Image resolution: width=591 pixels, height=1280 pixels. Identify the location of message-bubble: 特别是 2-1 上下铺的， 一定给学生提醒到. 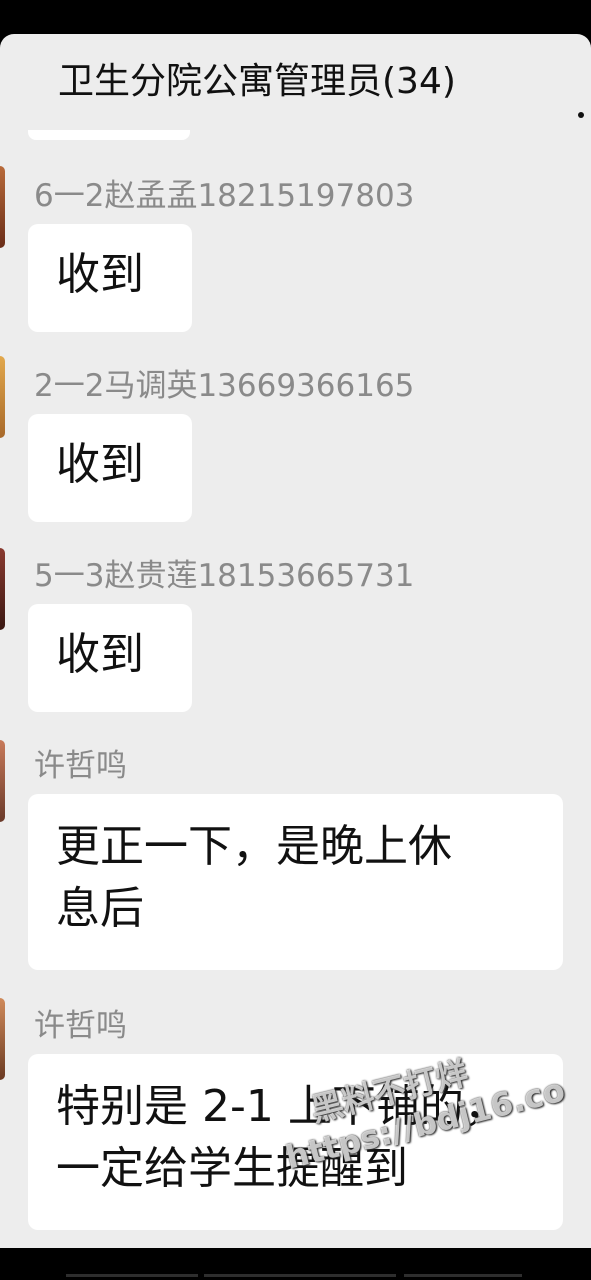
(295, 1142).